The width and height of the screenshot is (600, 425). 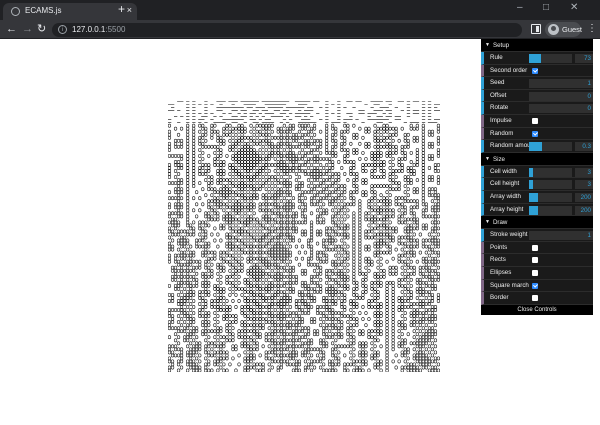 I want to click on address-bar: i 127.0.0.1:5500, so click(x=287, y=30).